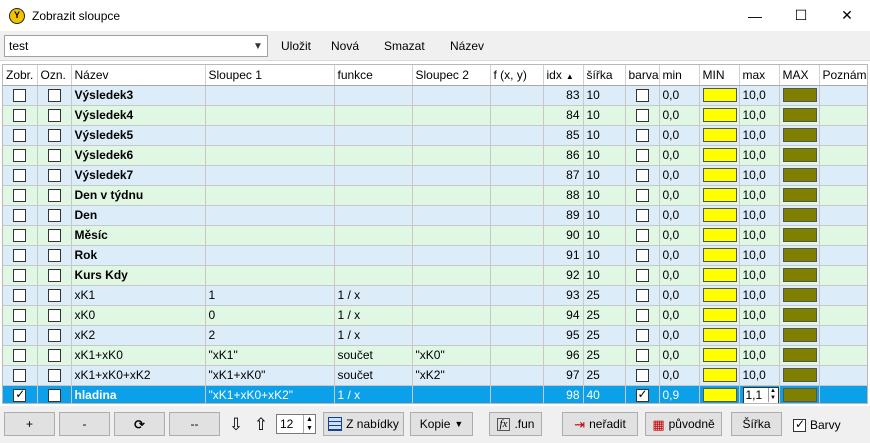  What do you see at coordinates (138, 355) in the screenshot?
I see `name-cell: xK1+xK0` at bounding box center [138, 355].